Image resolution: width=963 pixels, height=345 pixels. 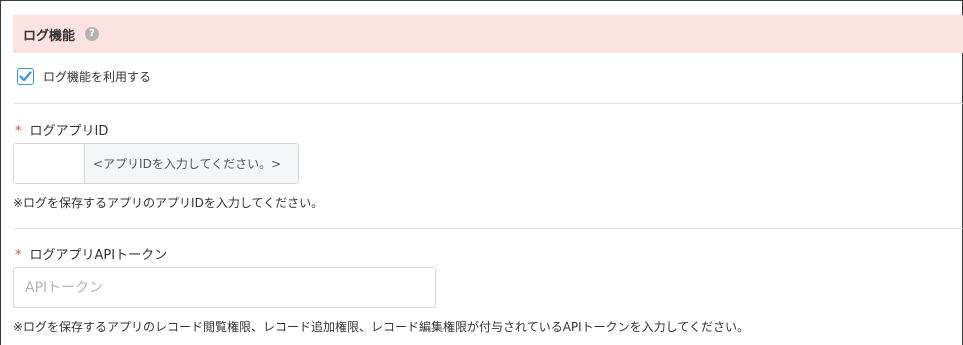 What do you see at coordinates (98, 255) in the screenshot?
I see `api-token-label: ログアプリAPIトークン` at bounding box center [98, 255].